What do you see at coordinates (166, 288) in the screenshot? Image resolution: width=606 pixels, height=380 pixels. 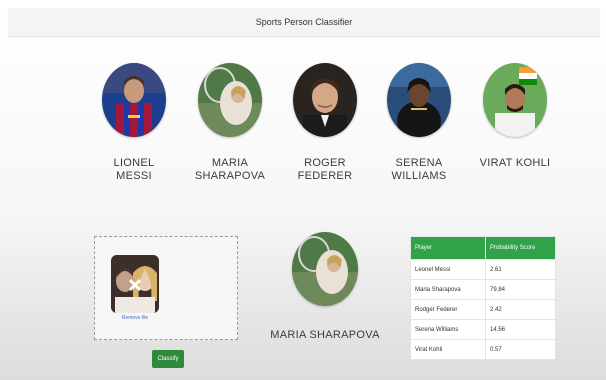 I see `image-dropzone: Remove file` at bounding box center [166, 288].